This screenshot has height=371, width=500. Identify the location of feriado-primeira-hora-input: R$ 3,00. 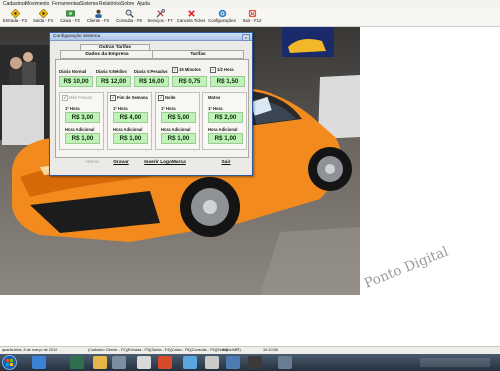
(82, 117).